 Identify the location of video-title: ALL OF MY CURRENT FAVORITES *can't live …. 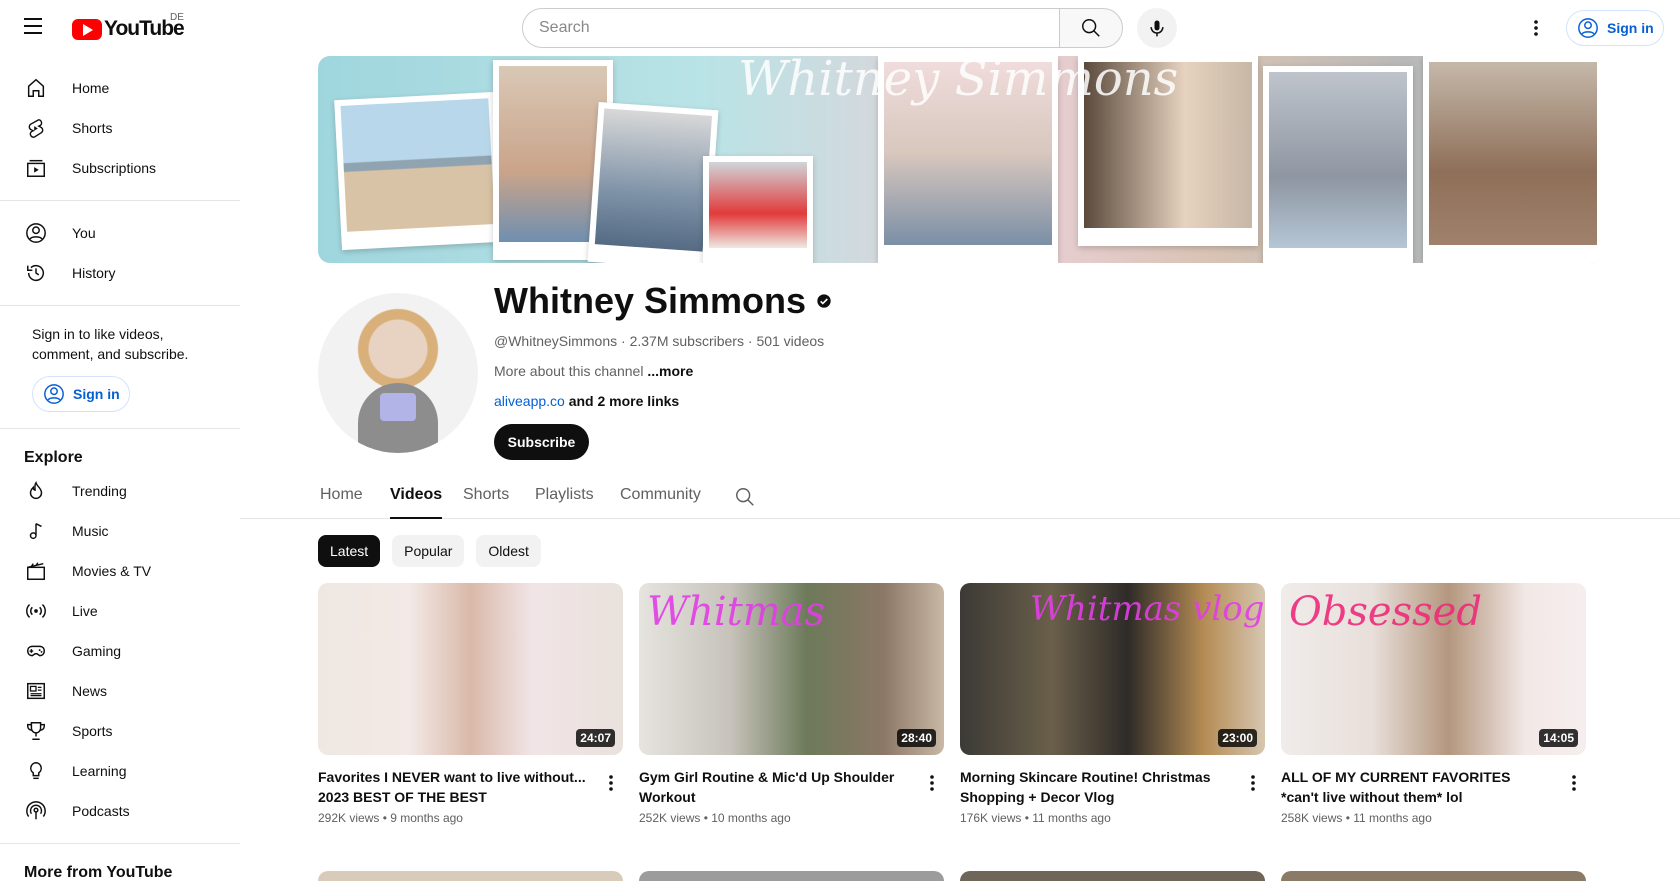
(1416, 787).